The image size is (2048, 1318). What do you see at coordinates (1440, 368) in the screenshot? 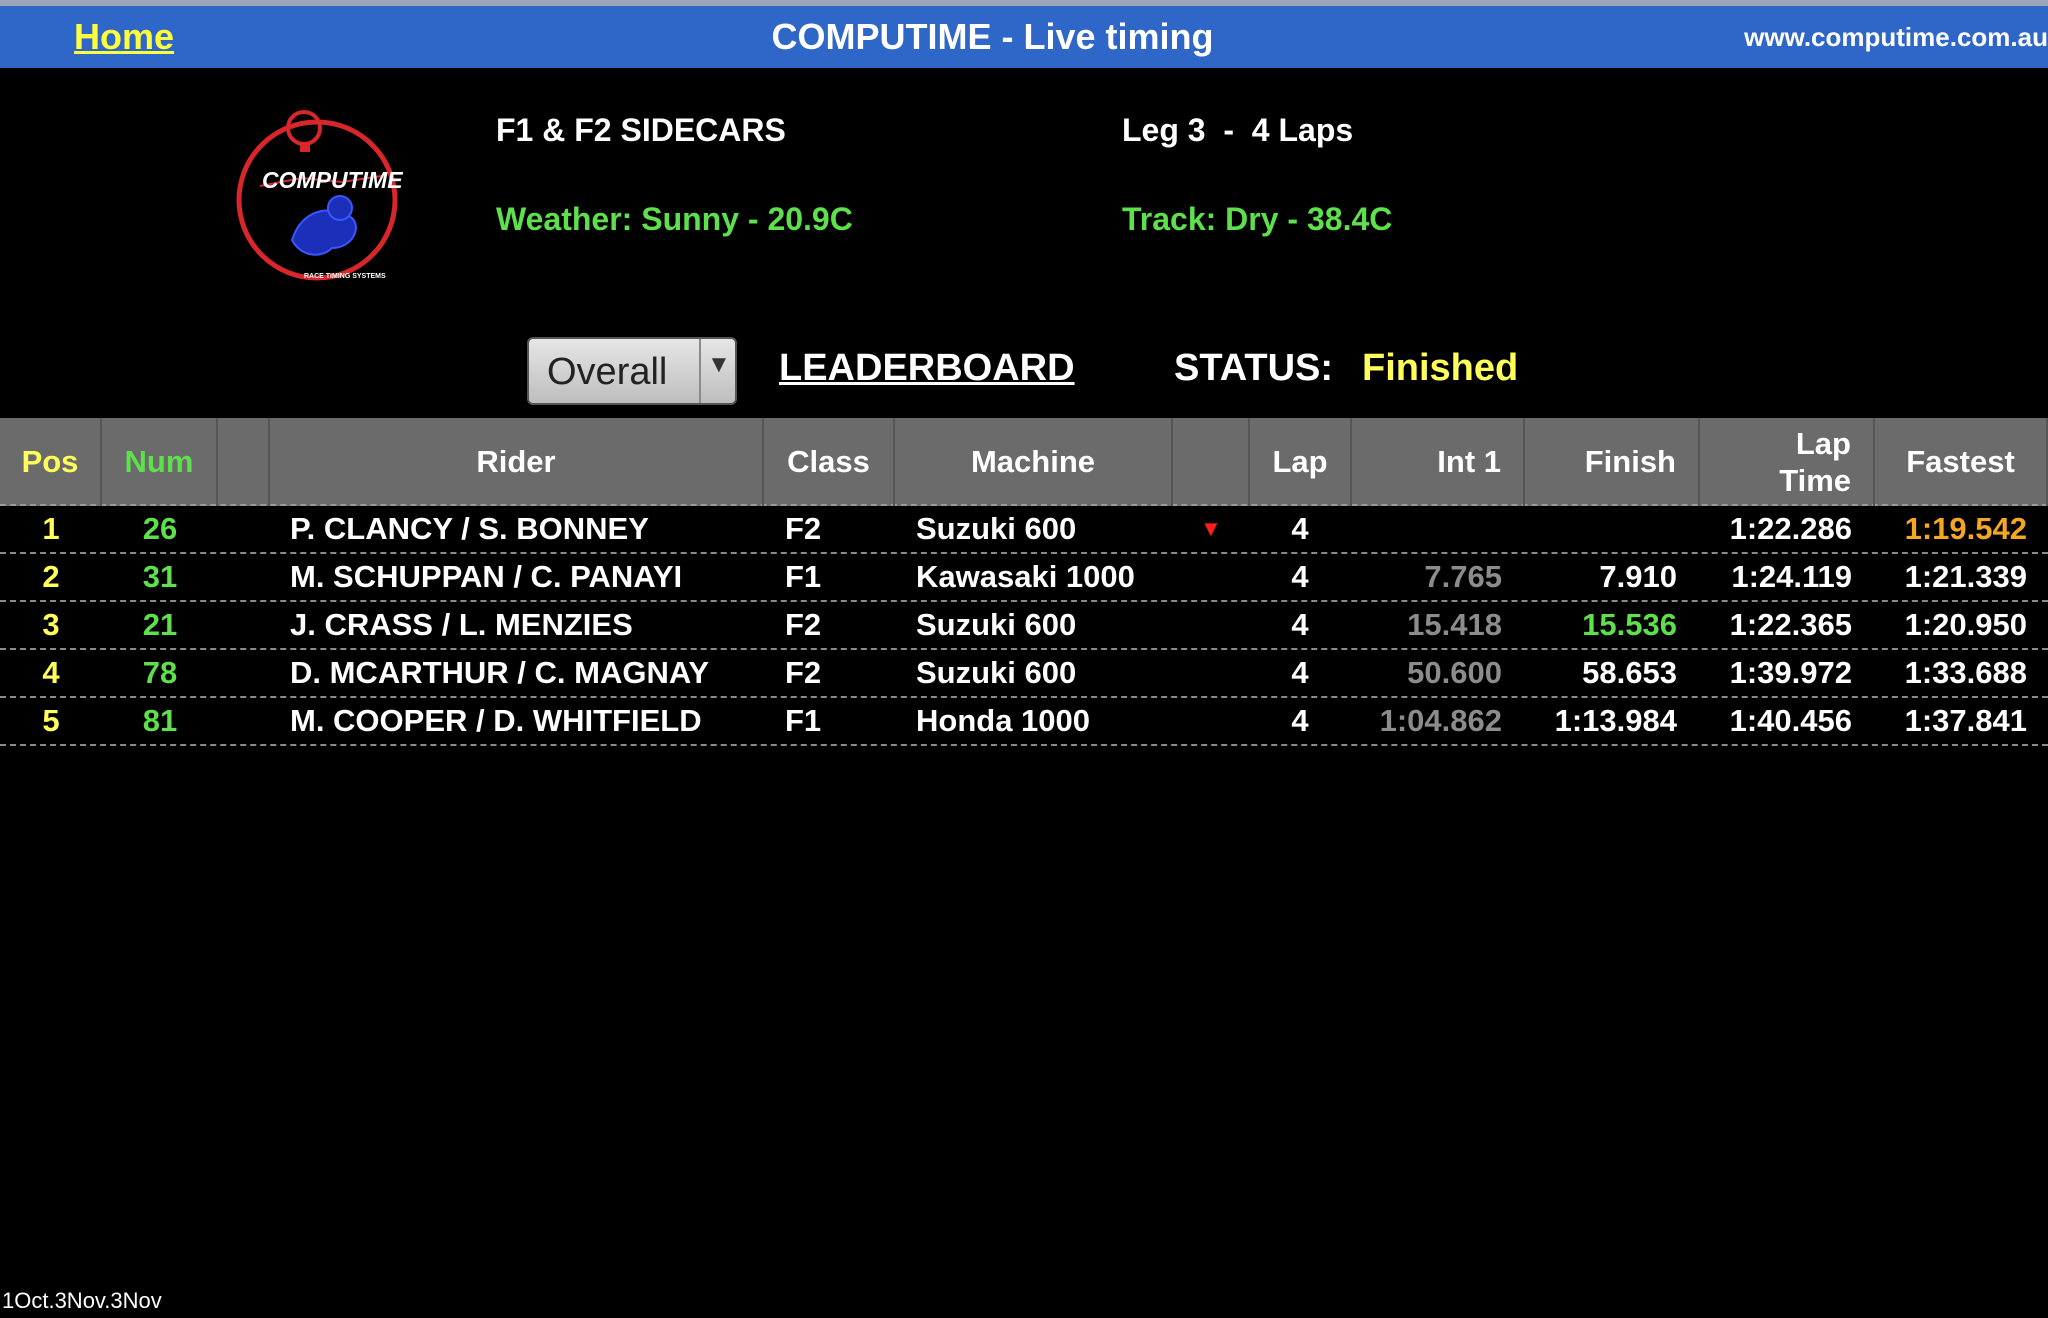
I see `status-value: Finished` at bounding box center [1440, 368].